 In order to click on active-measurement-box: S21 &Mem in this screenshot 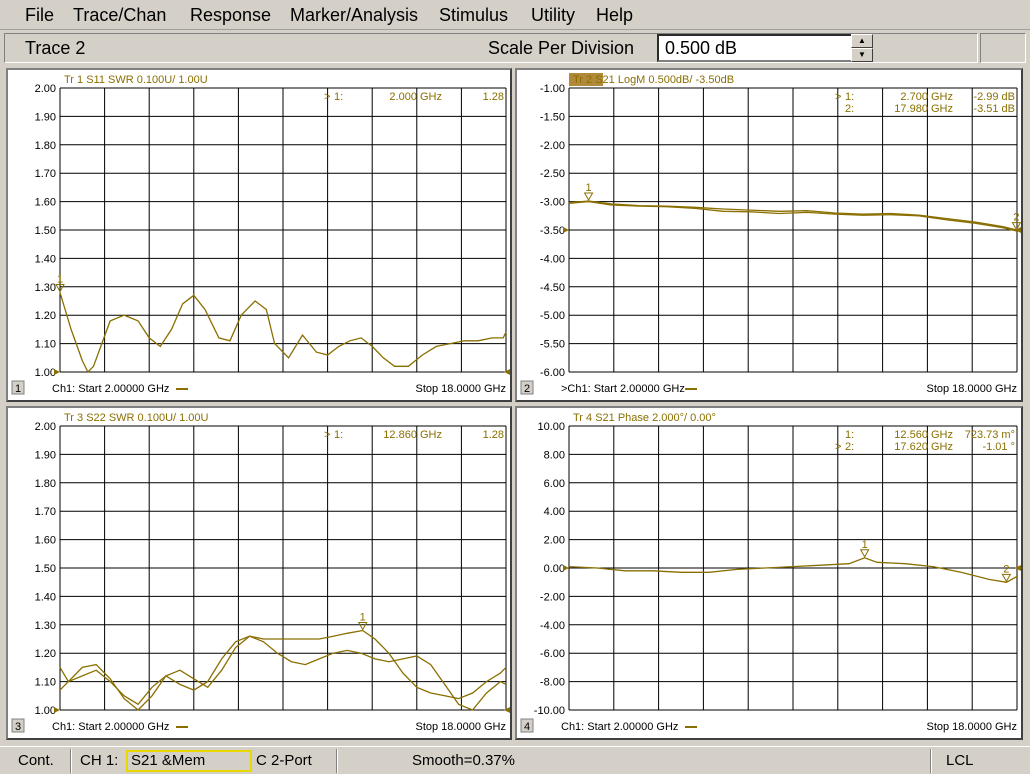, I will do `click(189, 761)`.